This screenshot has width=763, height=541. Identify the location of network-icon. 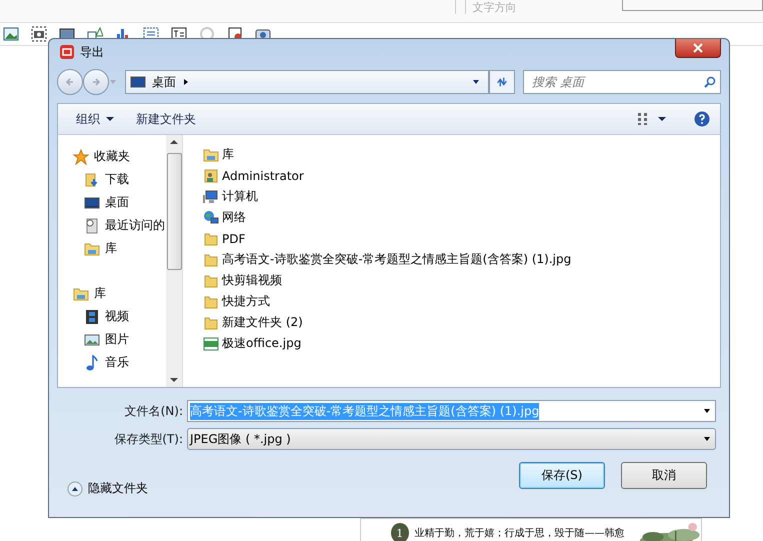
(211, 218).